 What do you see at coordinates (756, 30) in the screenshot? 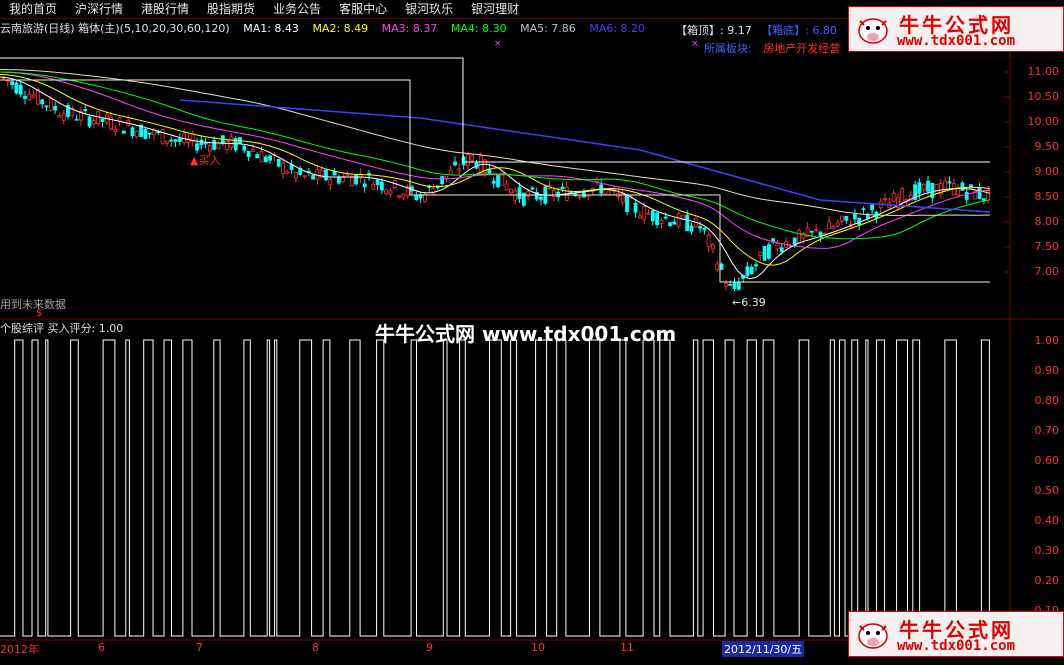
I see `box-info: 【箱顶】: 9.17 【箱底】: 6.80` at bounding box center [756, 30].